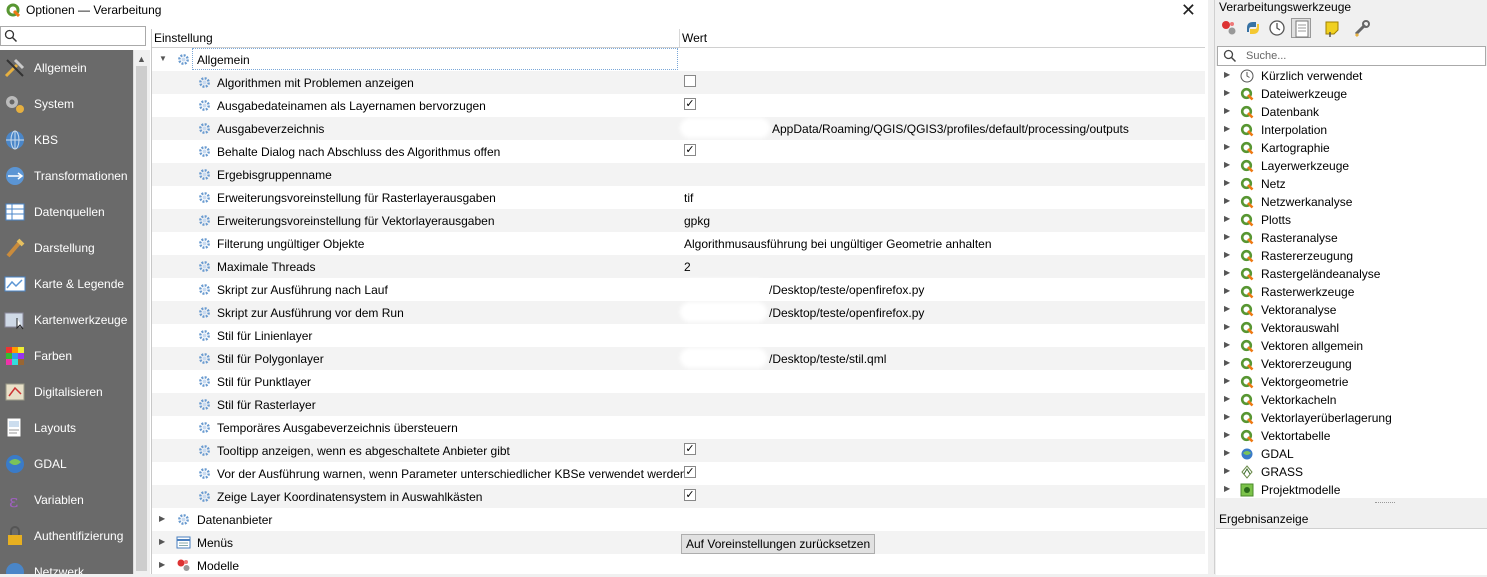 This screenshot has width=1487, height=577. I want to click on setting-value: /Desktop/teste/stil.qml, so click(827, 359).